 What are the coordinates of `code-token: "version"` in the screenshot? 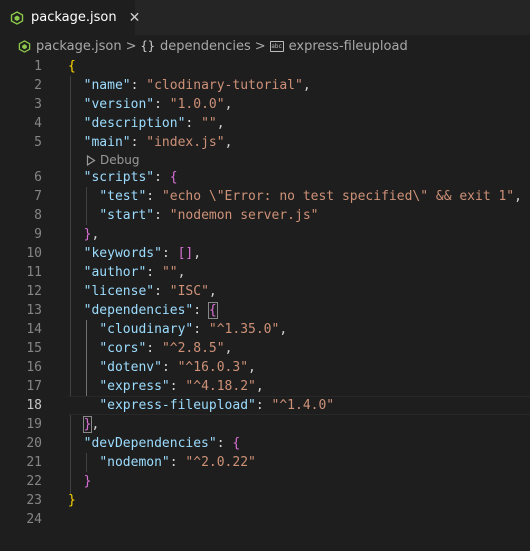 It's located at (119, 104).